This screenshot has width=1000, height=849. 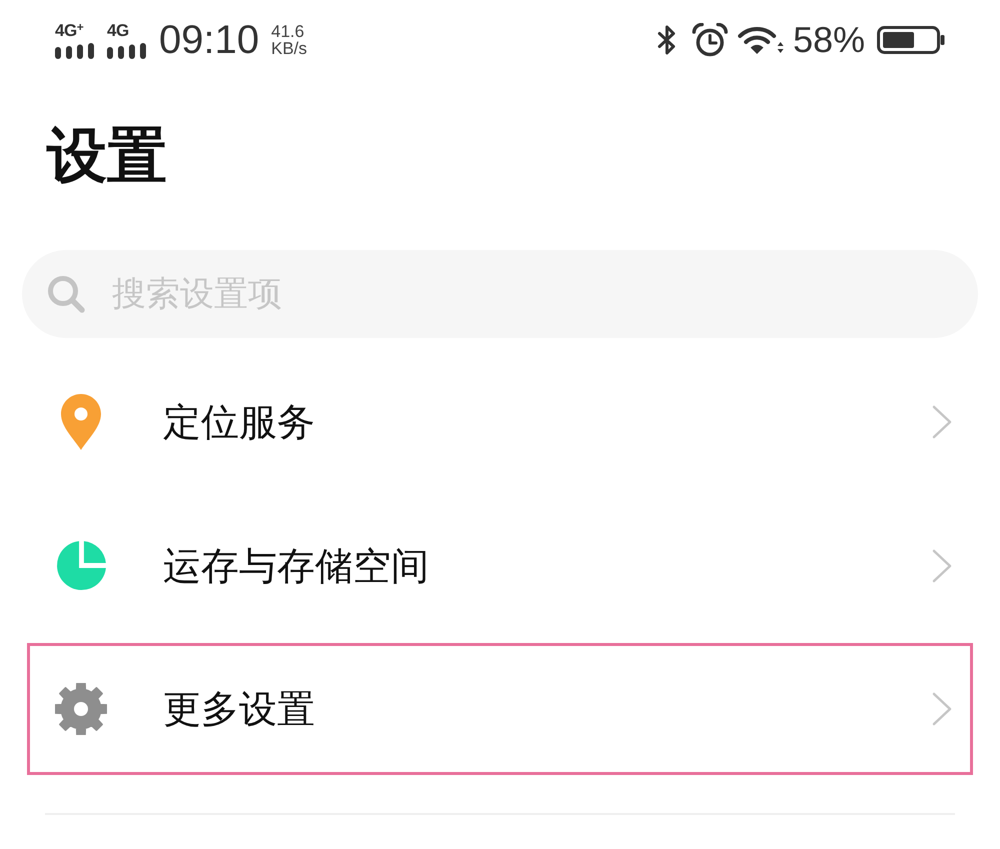 I want to click on battery-icon, so click(x=911, y=40).